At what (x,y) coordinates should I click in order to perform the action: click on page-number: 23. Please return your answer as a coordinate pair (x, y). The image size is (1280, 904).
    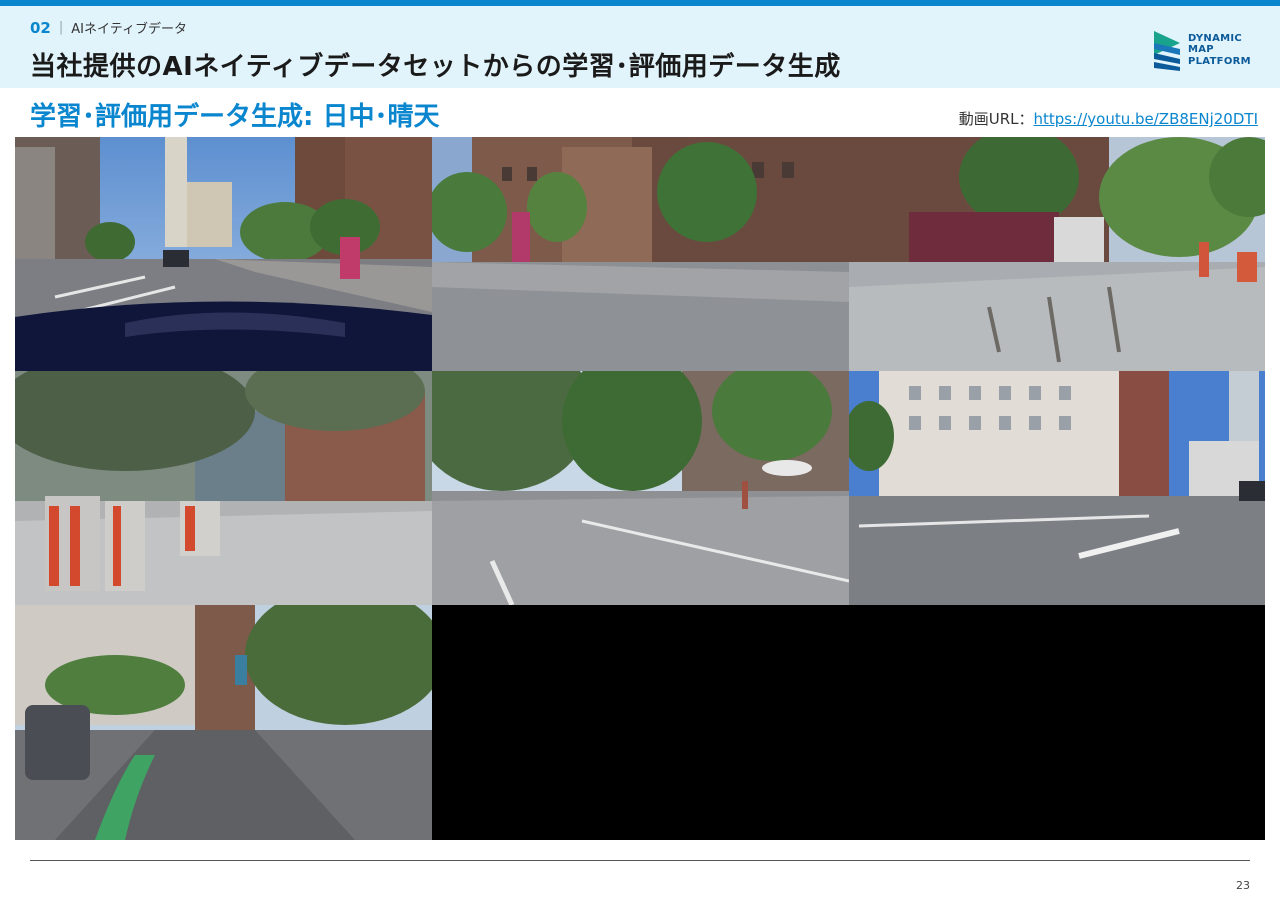
    Looking at the image, I should click on (1243, 885).